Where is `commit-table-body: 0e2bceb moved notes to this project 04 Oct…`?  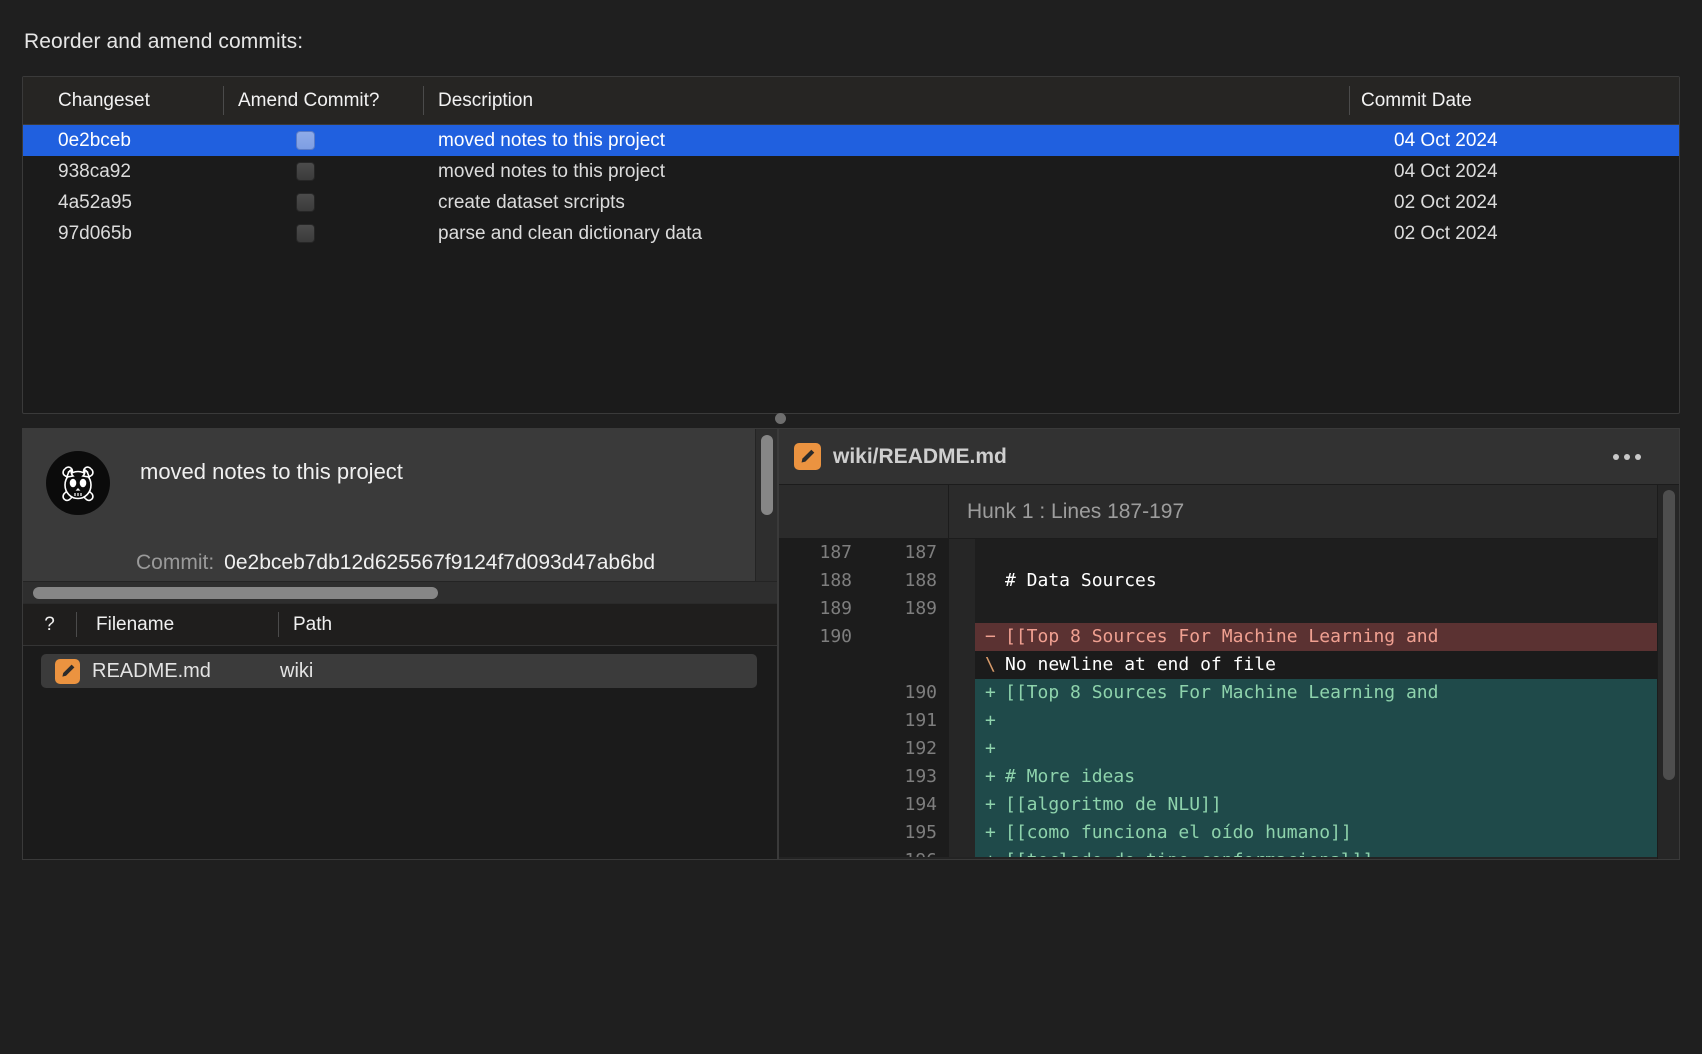
commit-table-body: 0e2bceb moved notes to this project 04 Oct… is located at coordinates (851, 187).